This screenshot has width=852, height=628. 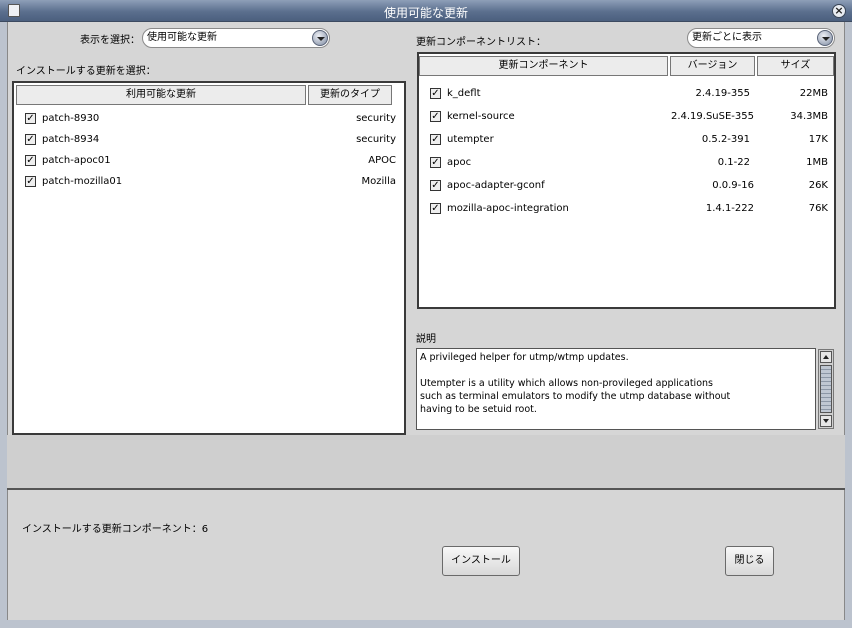 What do you see at coordinates (626, 209) in the screenshot?
I see `table-row: ✓ mozilla-apoc-integration 1.4.1-222 76K` at bounding box center [626, 209].